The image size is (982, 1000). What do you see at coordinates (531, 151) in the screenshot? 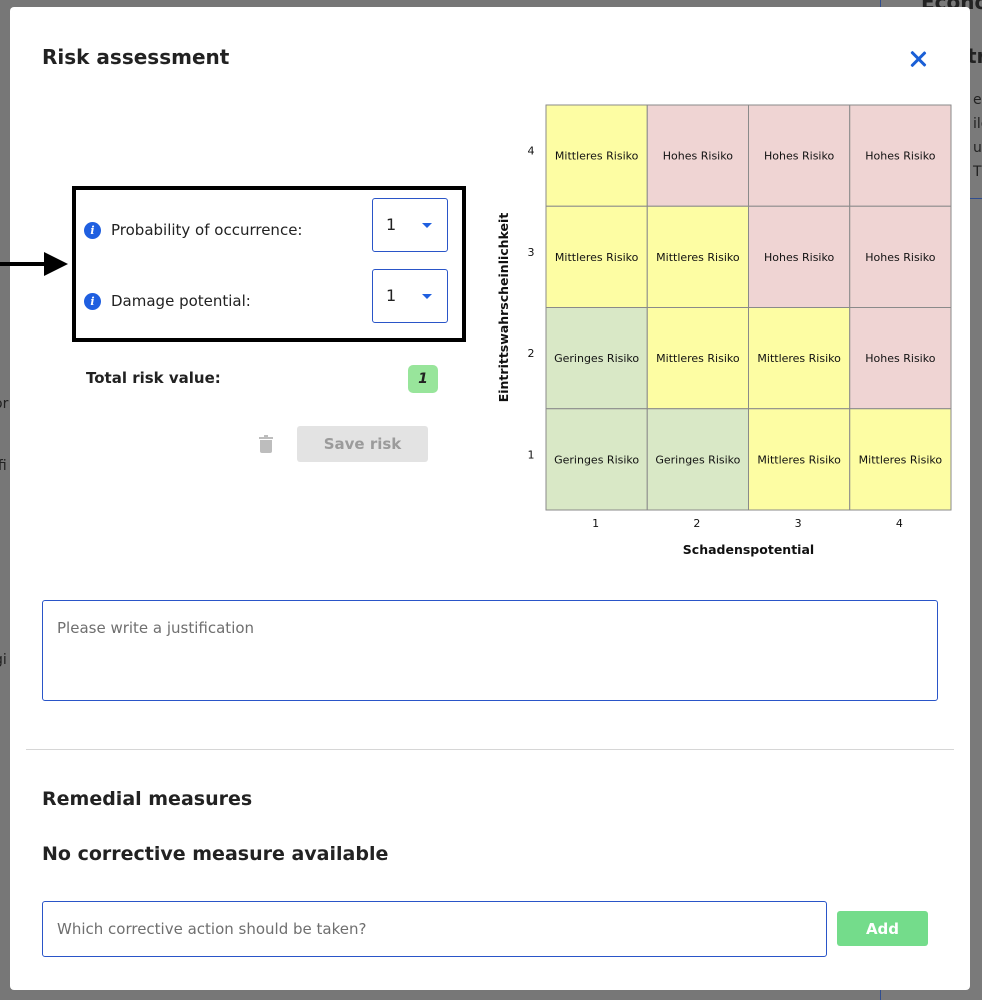
I see `y-tick-label: 4` at bounding box center [531, 151].